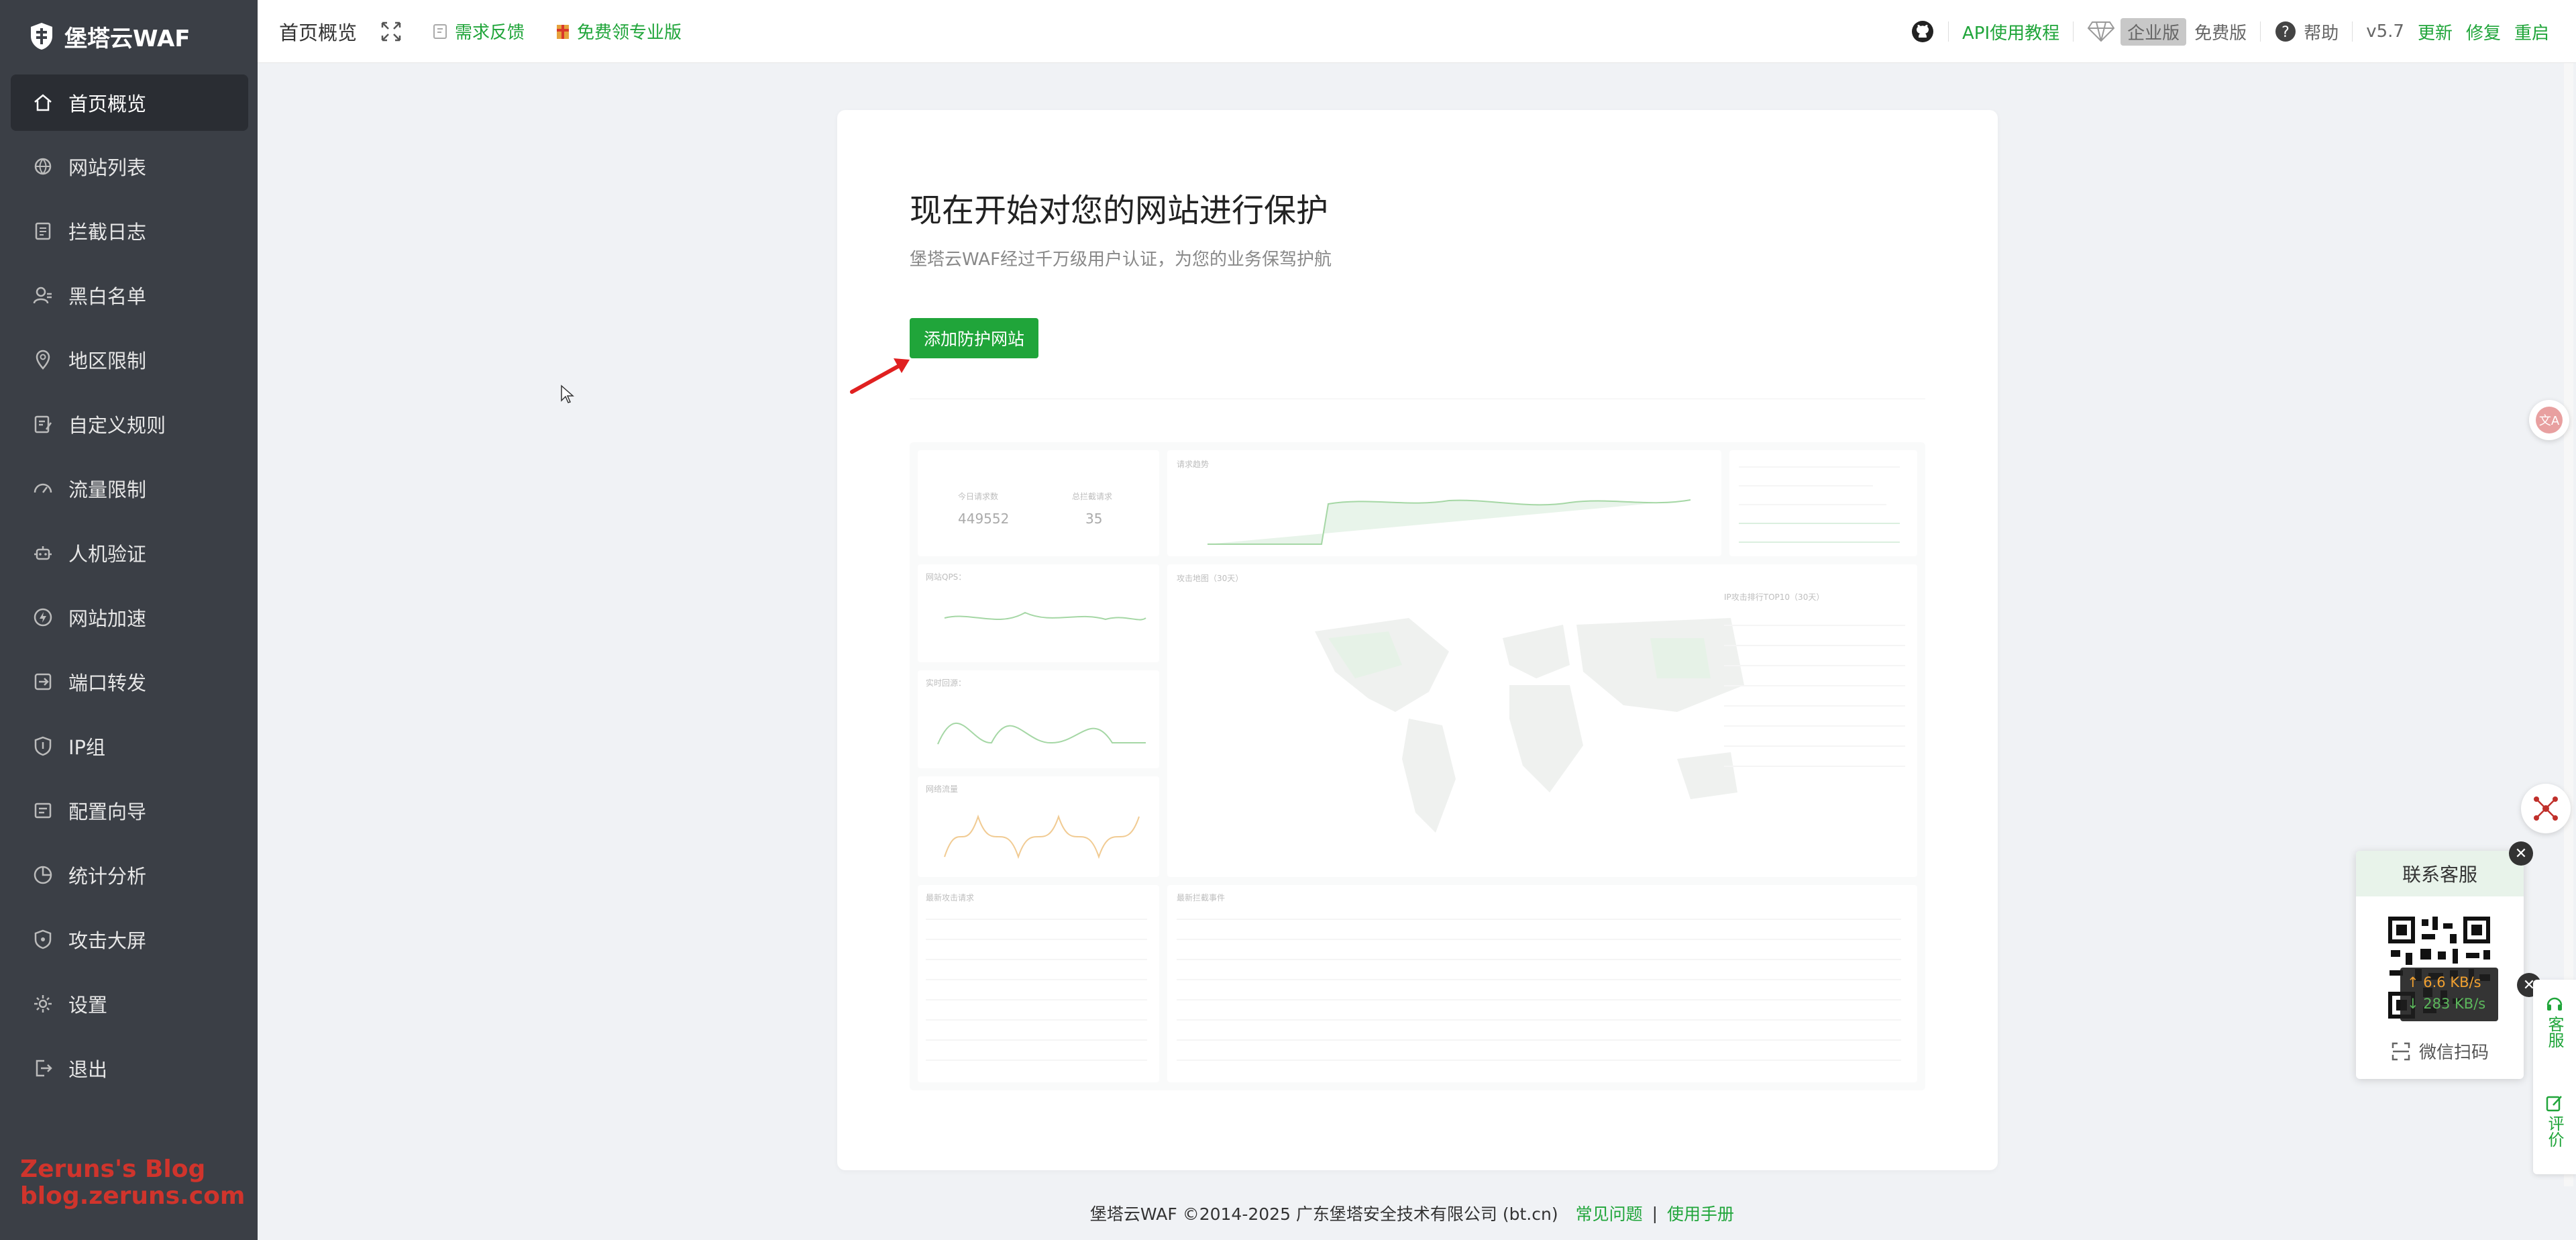 The image size is (2576, 1240). Describe the element at coordinates (2101, 32) in the screenshot. I see `diamond-icon` at that location.